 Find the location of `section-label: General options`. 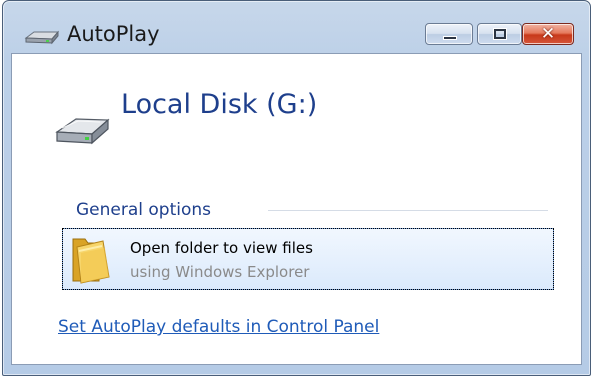

section-label: General options is located at coordinates (144, 210).